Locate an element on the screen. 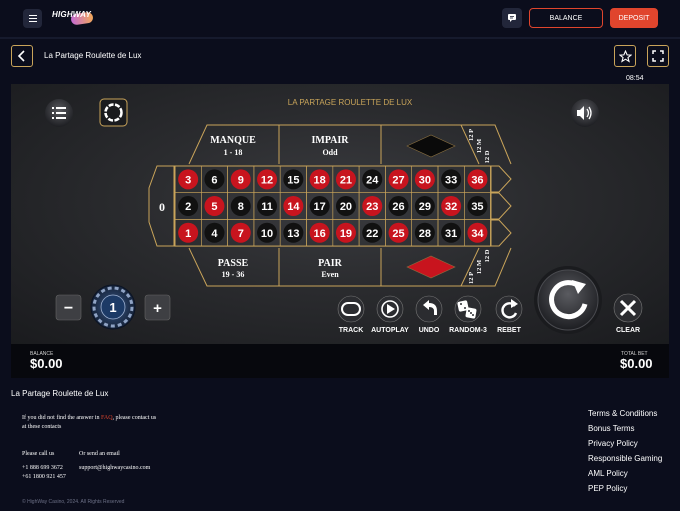  number-cell: 11 is located at coordinates (267, 206).